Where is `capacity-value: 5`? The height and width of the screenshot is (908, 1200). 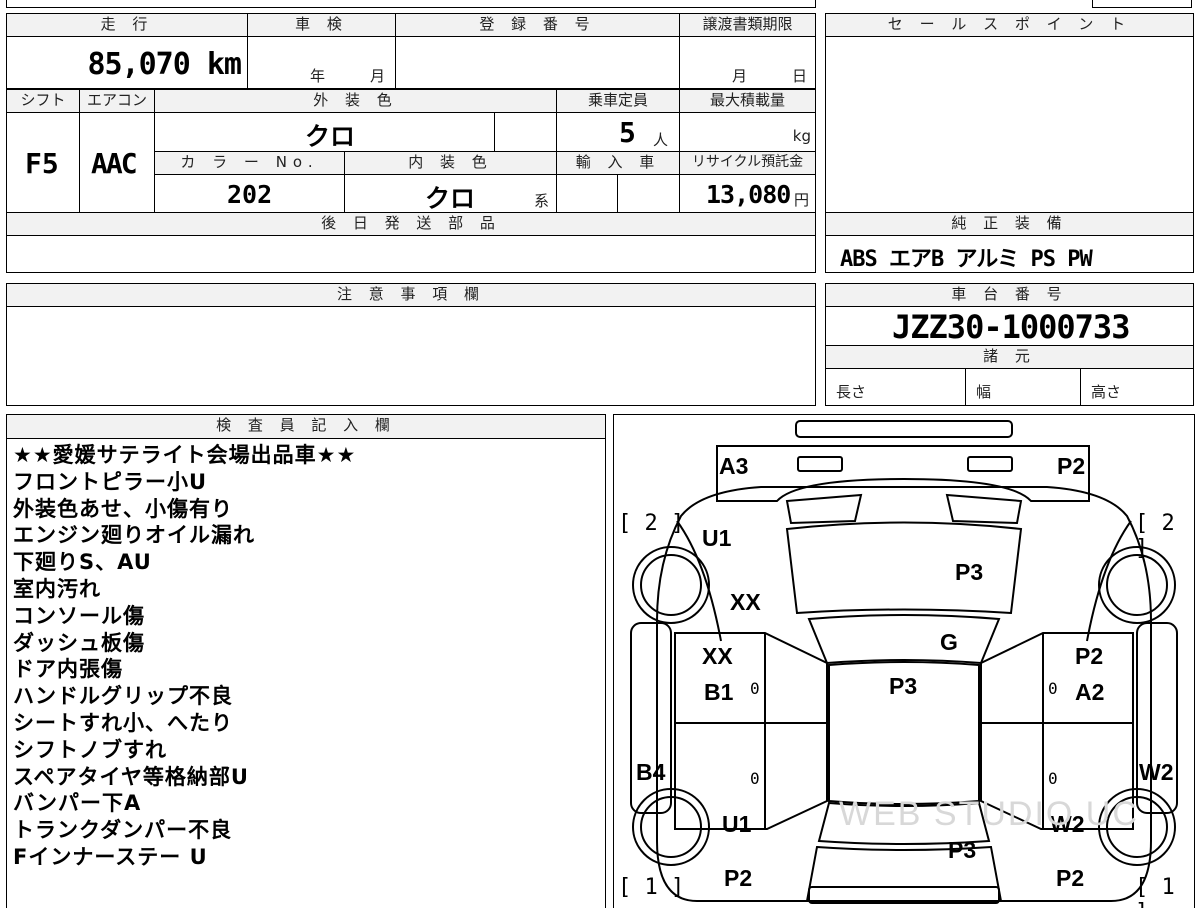
capacity-value: 5 is located at coordinates (627, 132).